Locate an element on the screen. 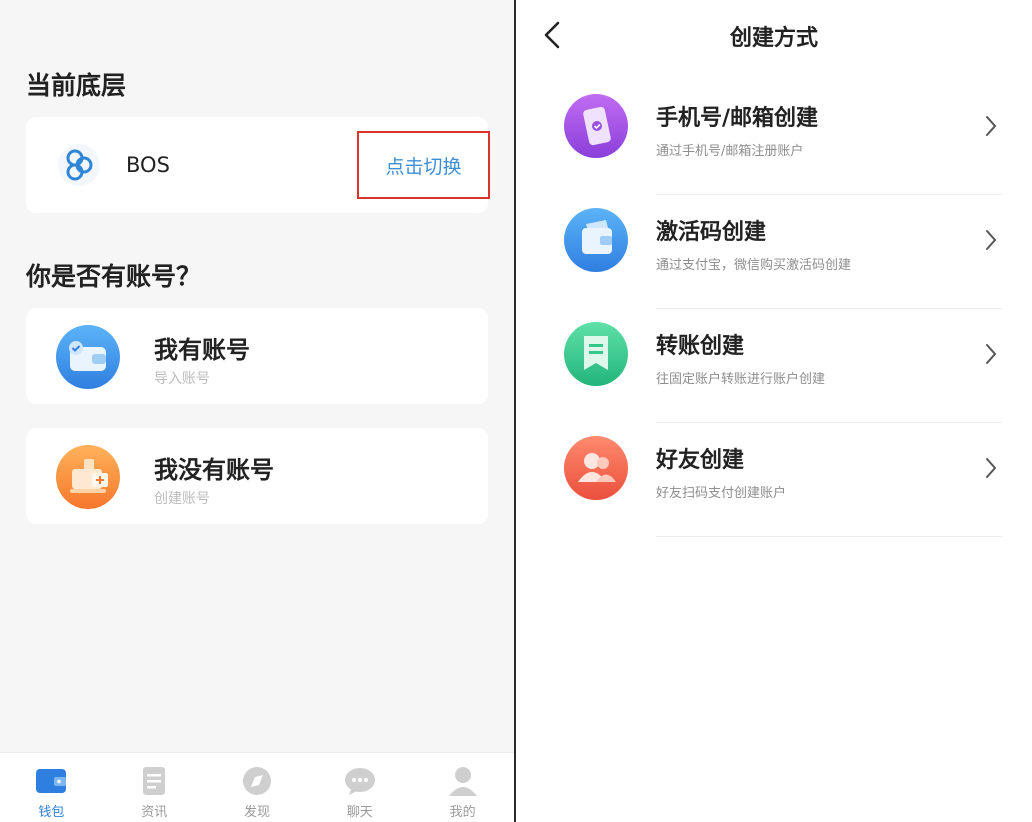  current-chain-heading: 当前底层 is located at coordinates (76, 85).